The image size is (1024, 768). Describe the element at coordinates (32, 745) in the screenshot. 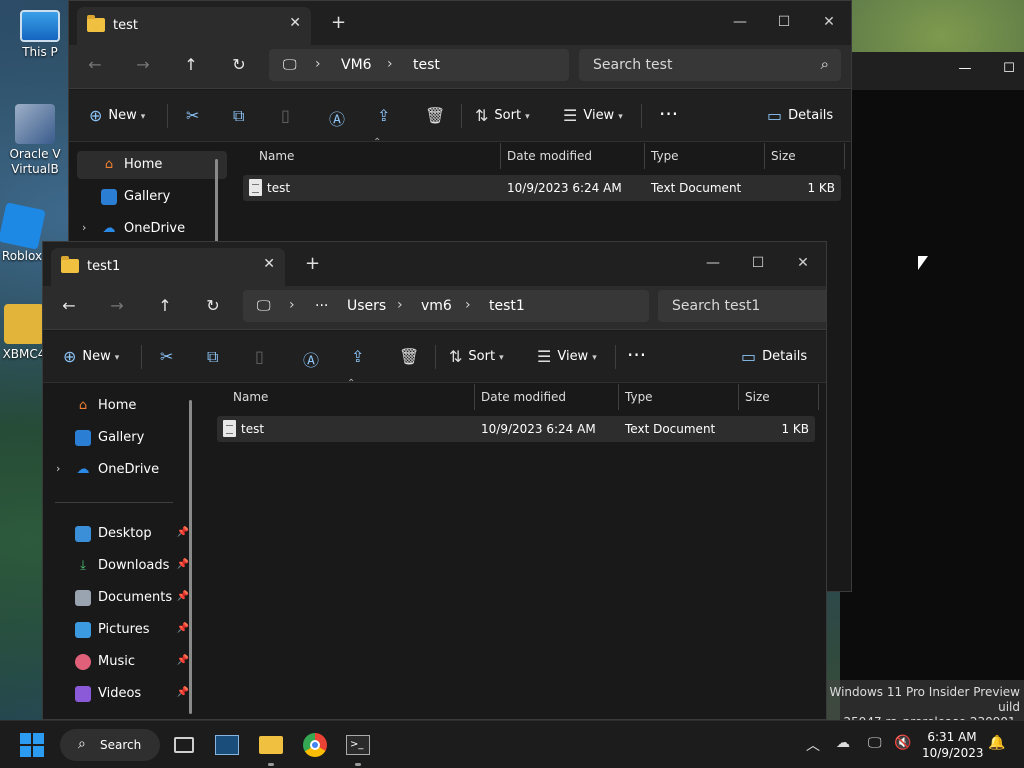

I see `start-button` at that location.